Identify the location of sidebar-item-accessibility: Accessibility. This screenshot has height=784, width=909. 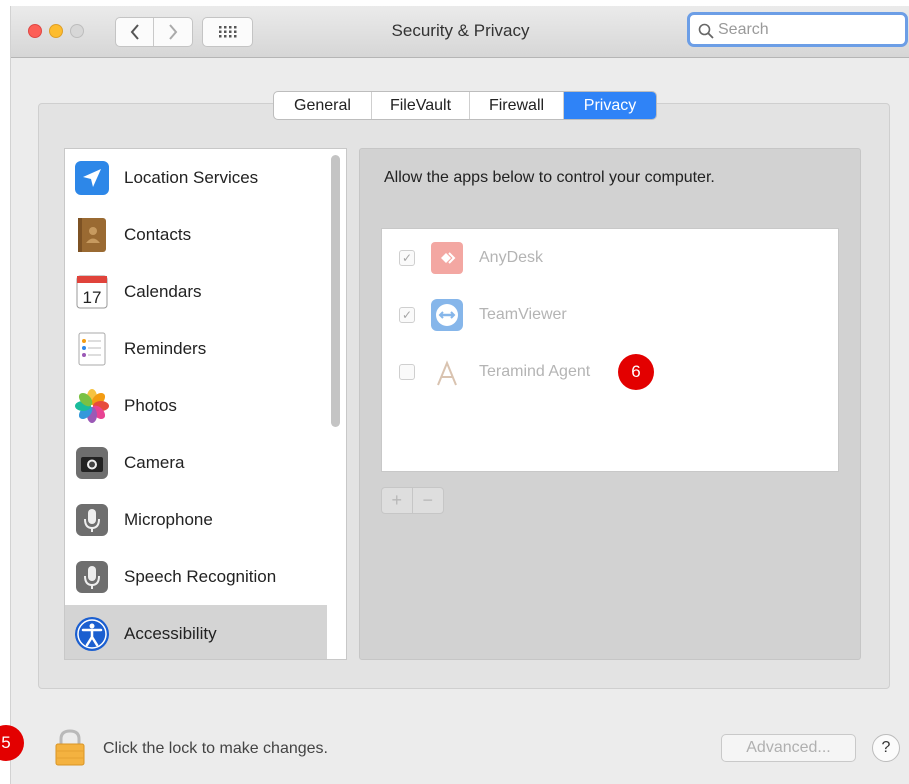
(196, 632).